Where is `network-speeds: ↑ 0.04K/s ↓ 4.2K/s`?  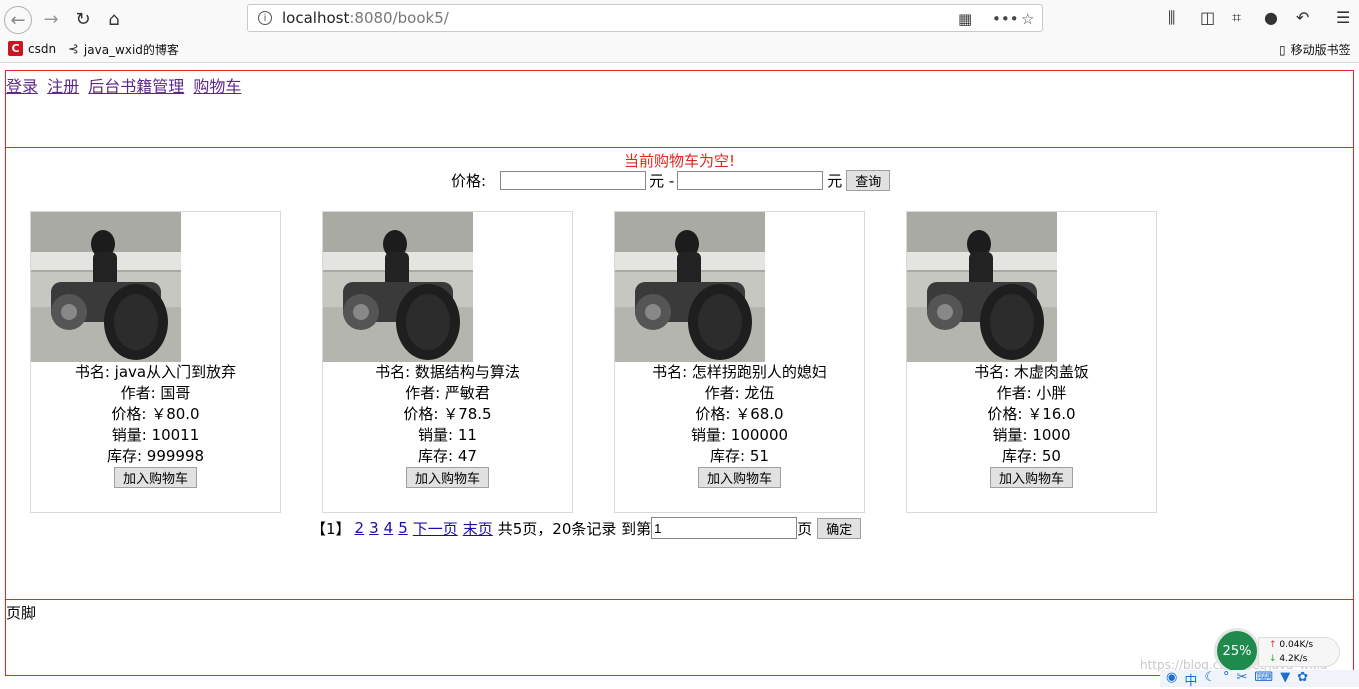 network-speeds: ↑ 0.04K/s ↓ 4.2K/s is located at coordinates (1299, 652).